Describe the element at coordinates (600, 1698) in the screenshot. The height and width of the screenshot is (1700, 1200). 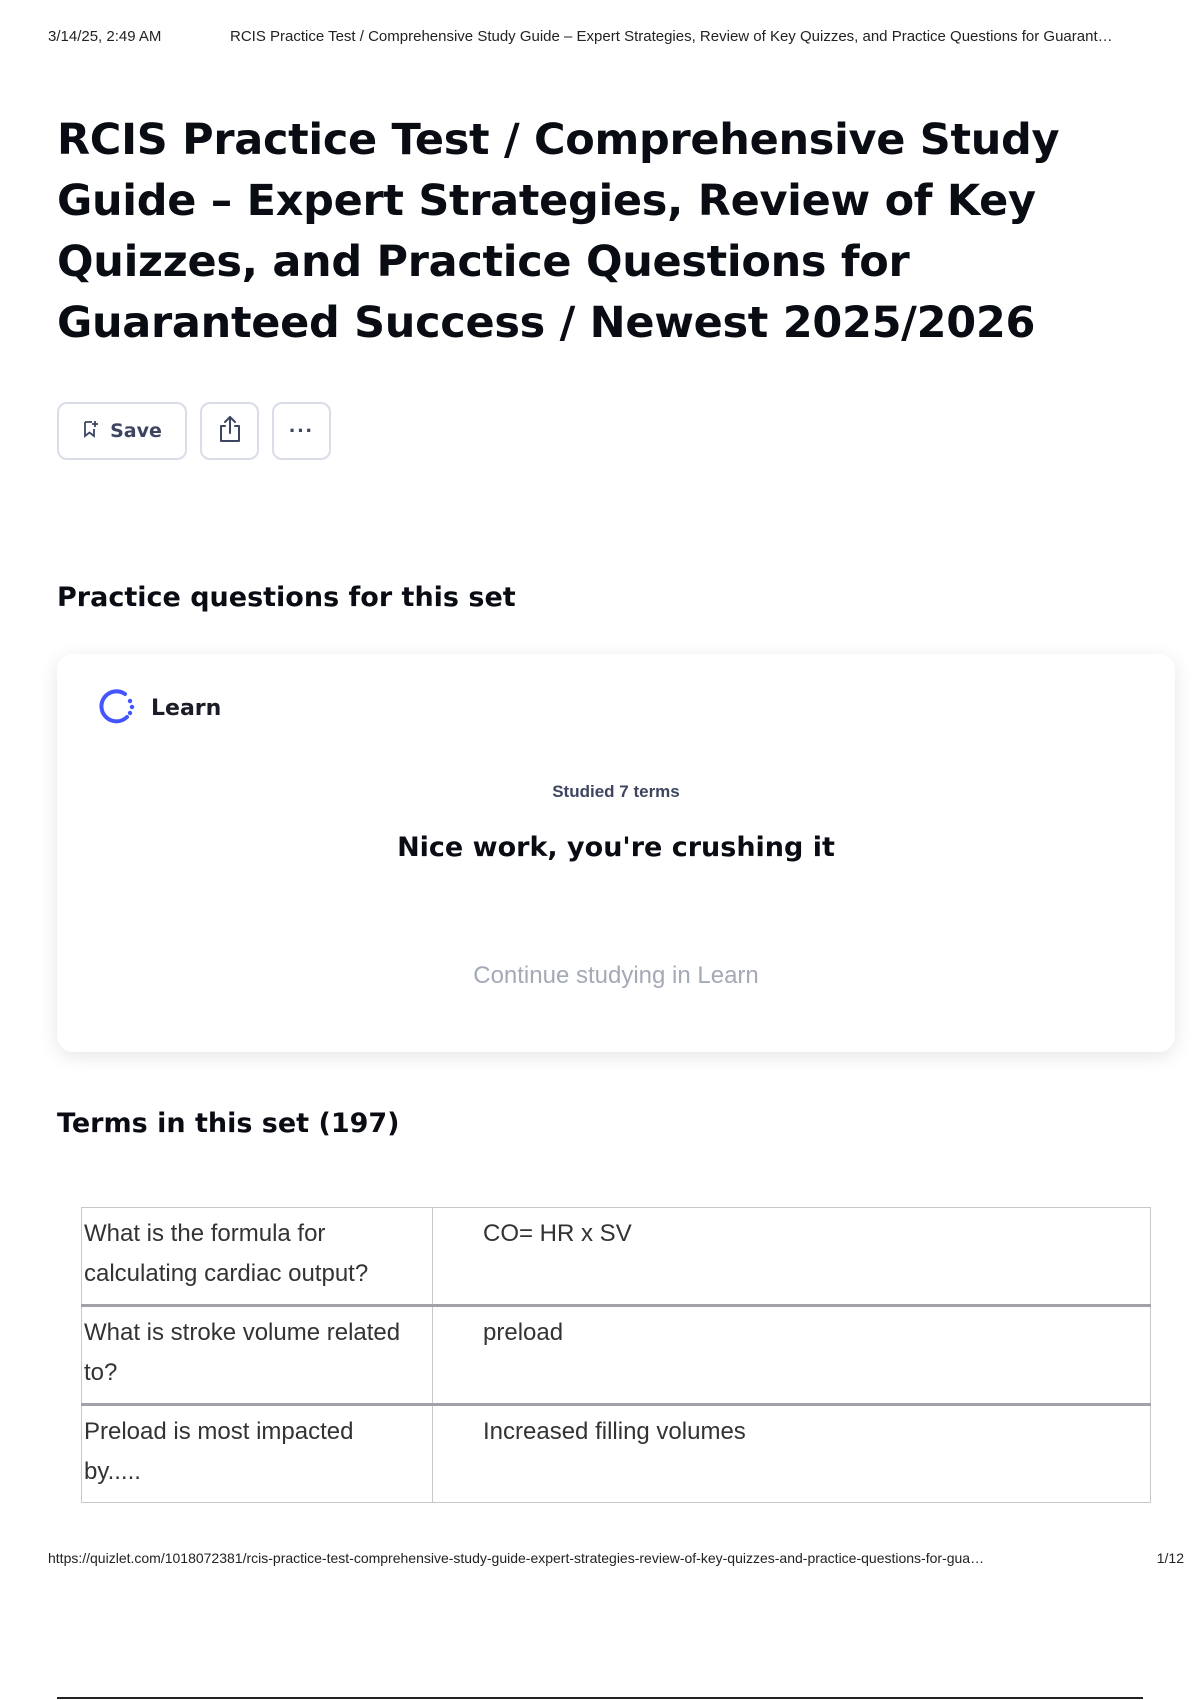
I see `page-divider` at that location.